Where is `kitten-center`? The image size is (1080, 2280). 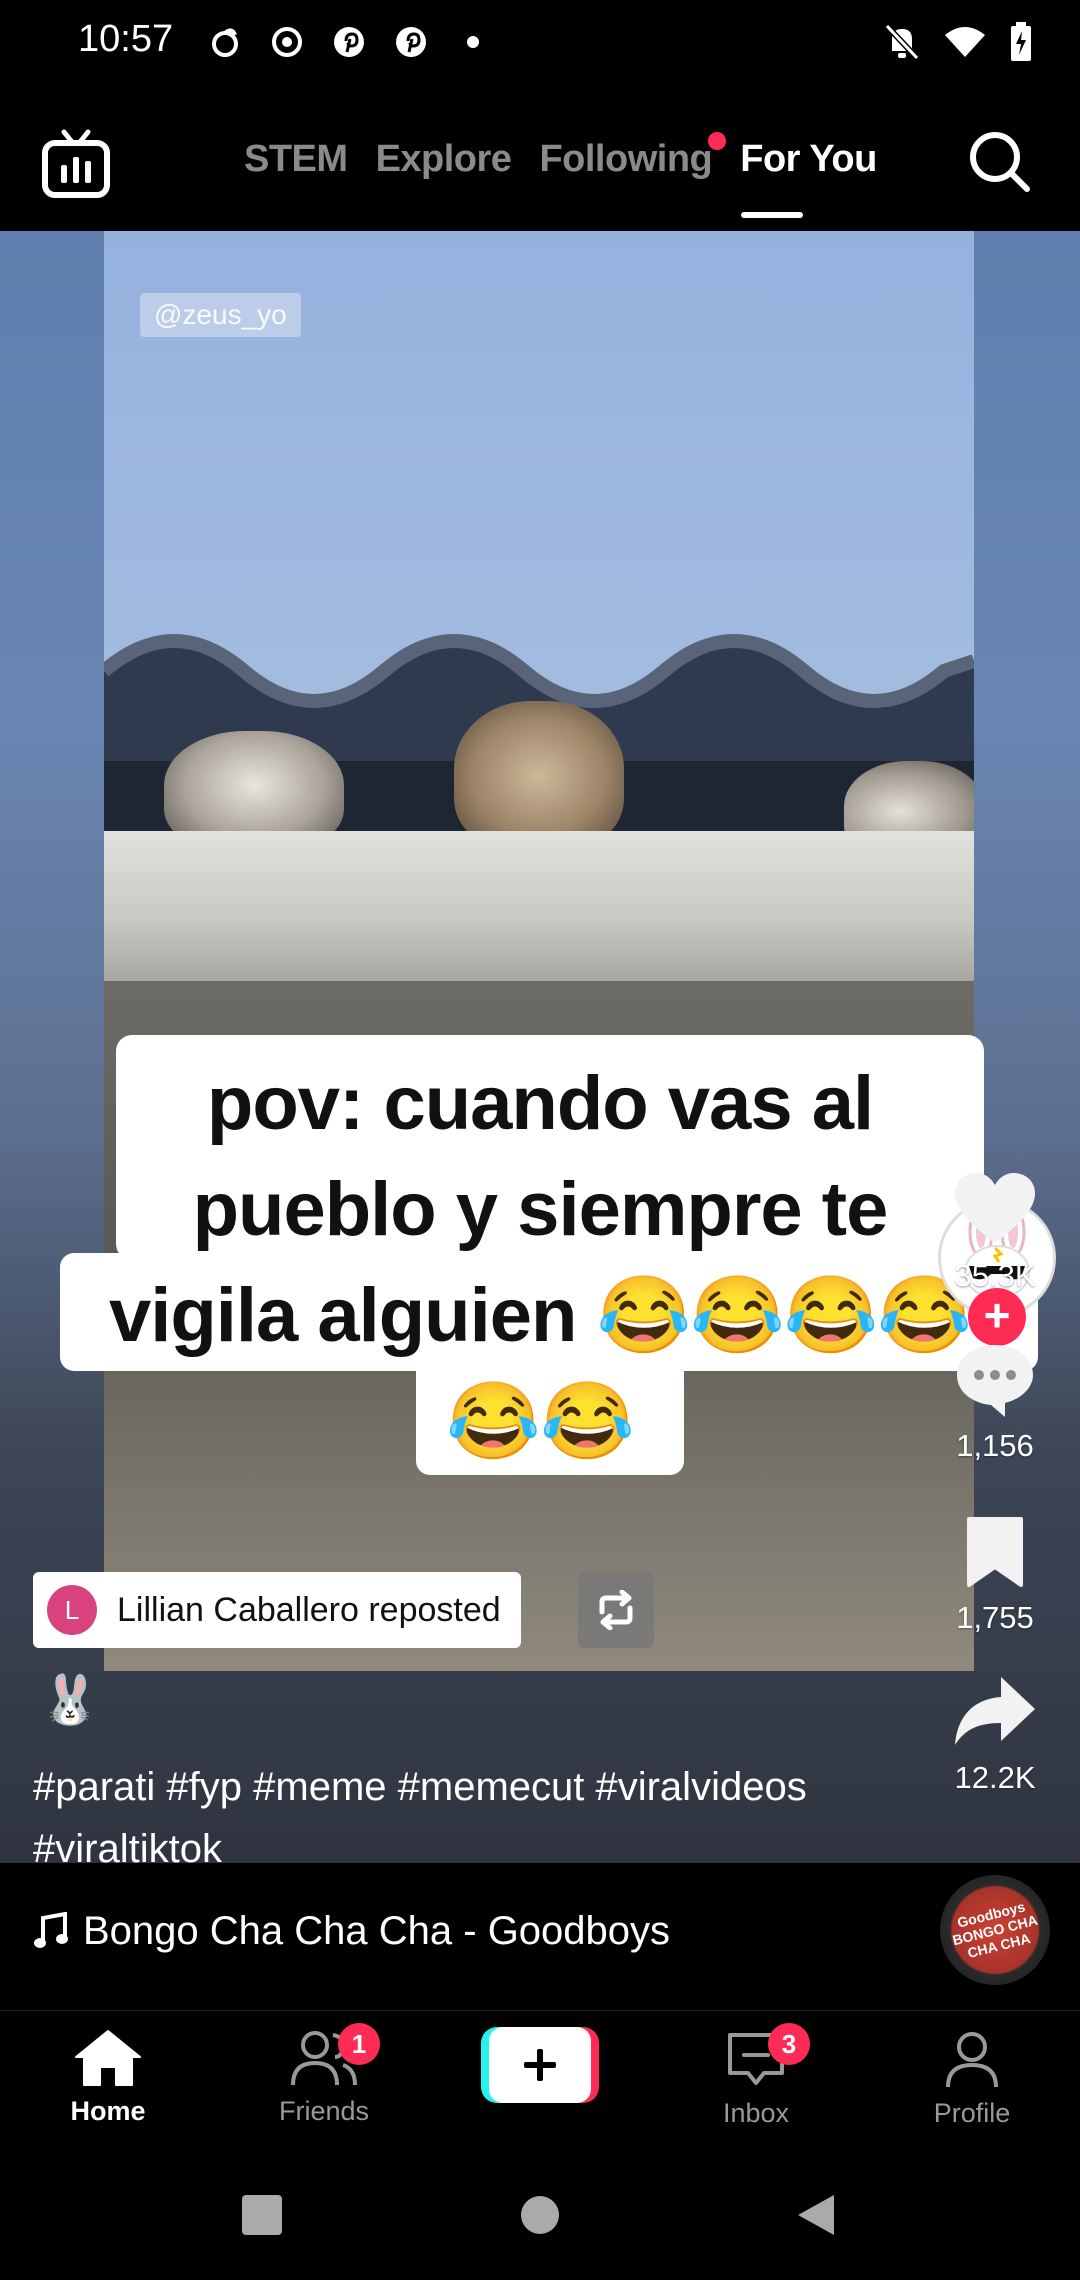 kitten-center is located at coordinates (539, 776).